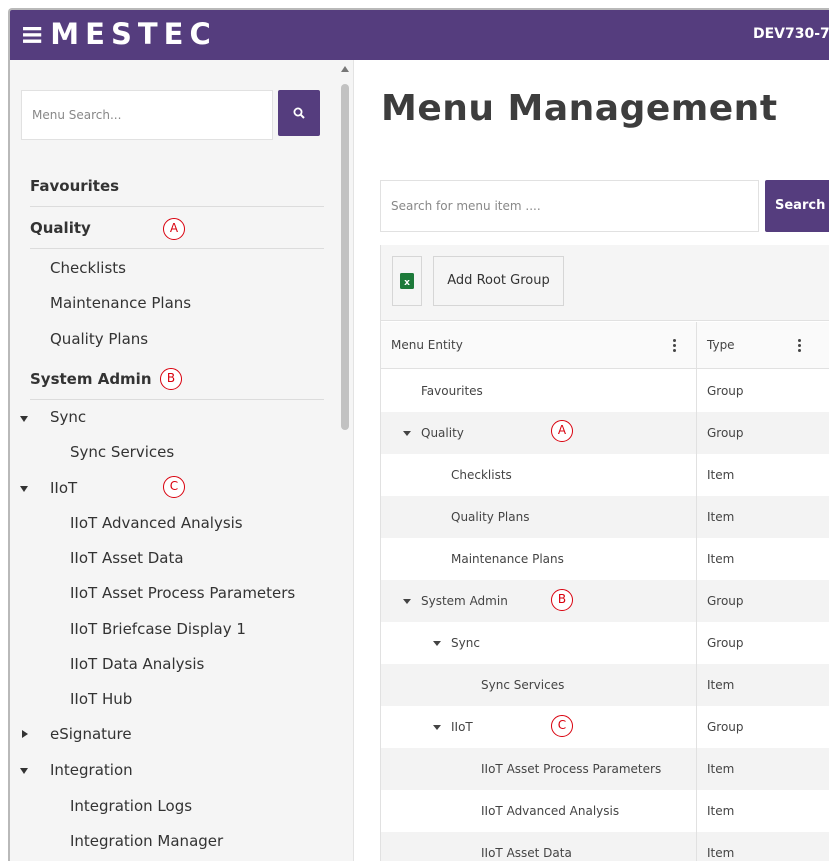 The image size is (829, 861). I want to click on table-row: Sync Services Item, so click(605, 685).